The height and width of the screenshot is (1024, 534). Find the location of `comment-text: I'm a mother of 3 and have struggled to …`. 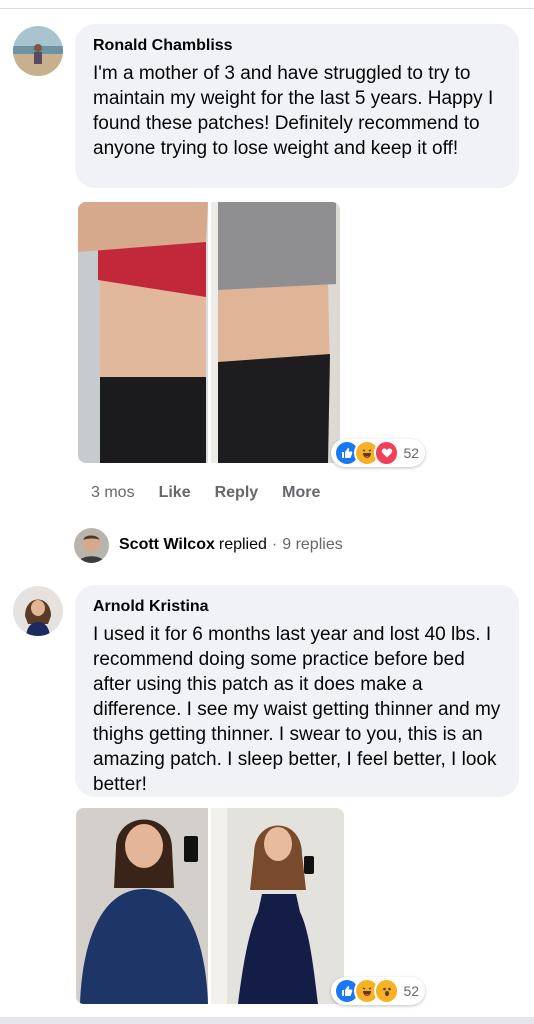

comment-text: I'm a mother of 3 and have struggled to … is located at coordinates (293, 111).